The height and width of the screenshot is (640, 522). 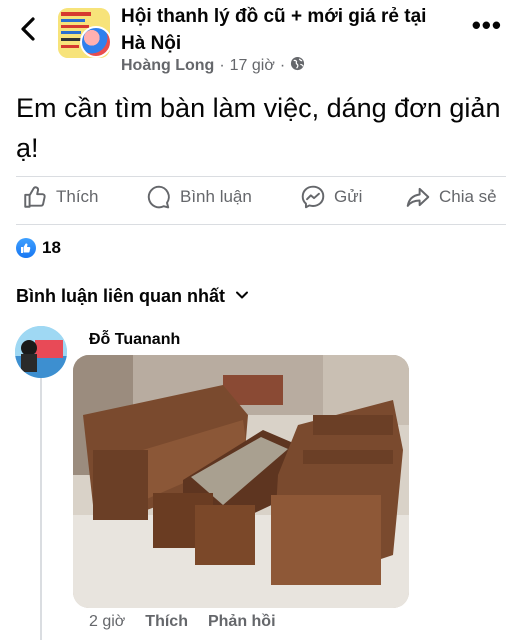 I want to click on comment-sort-dropdown: Bình luận liên quan nhất, so click(x=132, y=296).